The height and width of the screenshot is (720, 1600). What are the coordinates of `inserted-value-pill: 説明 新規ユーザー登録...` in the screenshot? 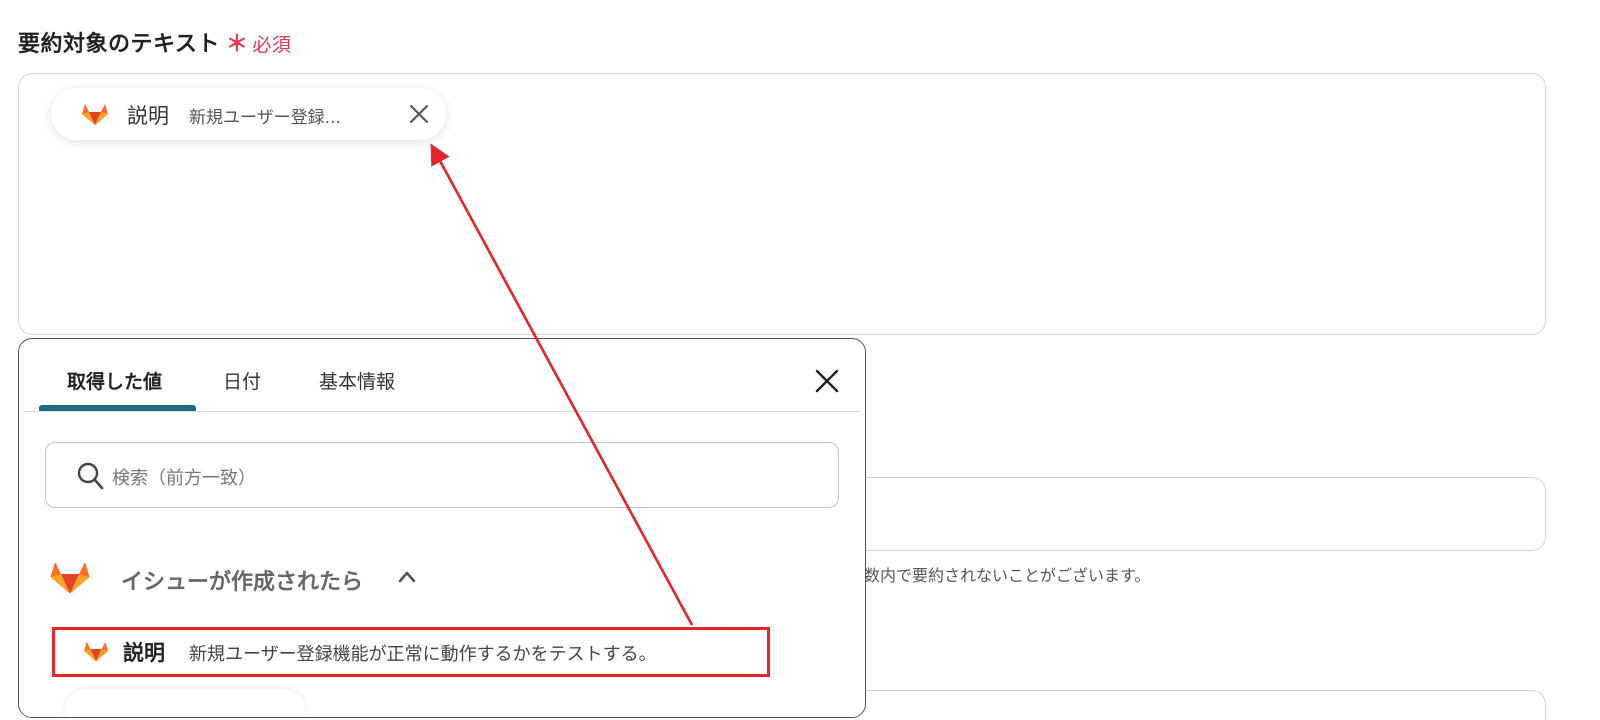 It's located at (248, 114).